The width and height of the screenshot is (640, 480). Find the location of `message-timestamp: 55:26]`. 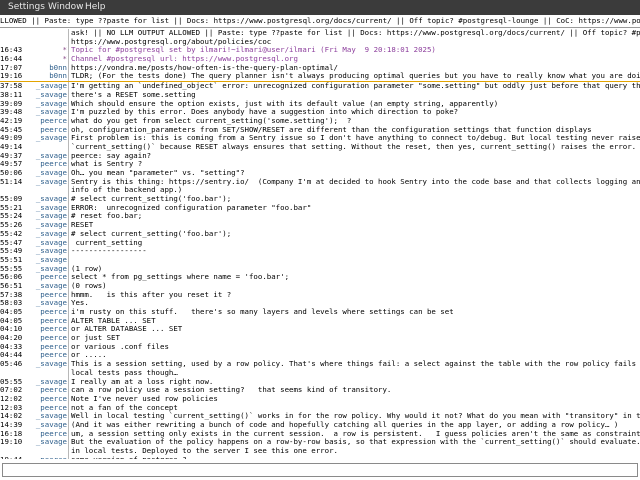

message-timestamp: 55:26] is located at coordinates (11, 225).